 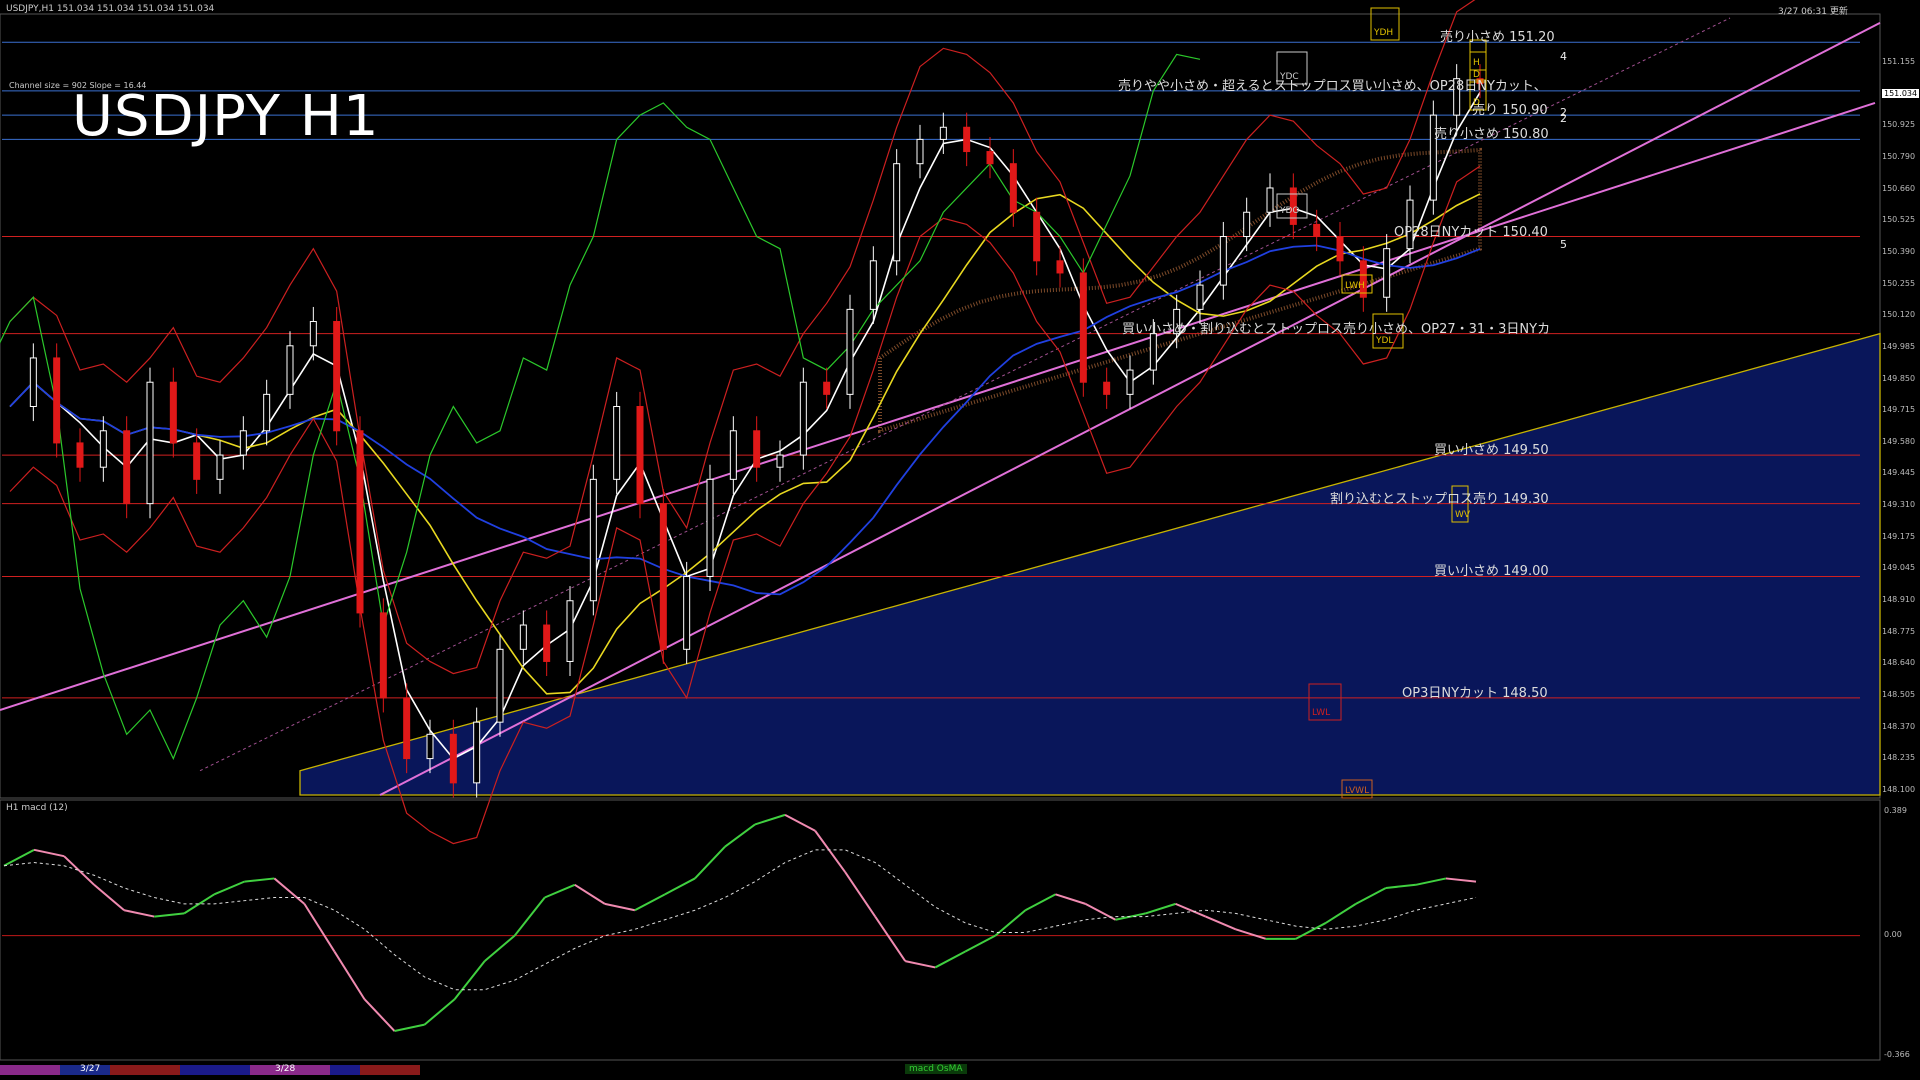 What do you see at coordinates (1899, 283) in the screenshot?
I see `price-tick-label: 150.255` at bounding box center [1899, 283].